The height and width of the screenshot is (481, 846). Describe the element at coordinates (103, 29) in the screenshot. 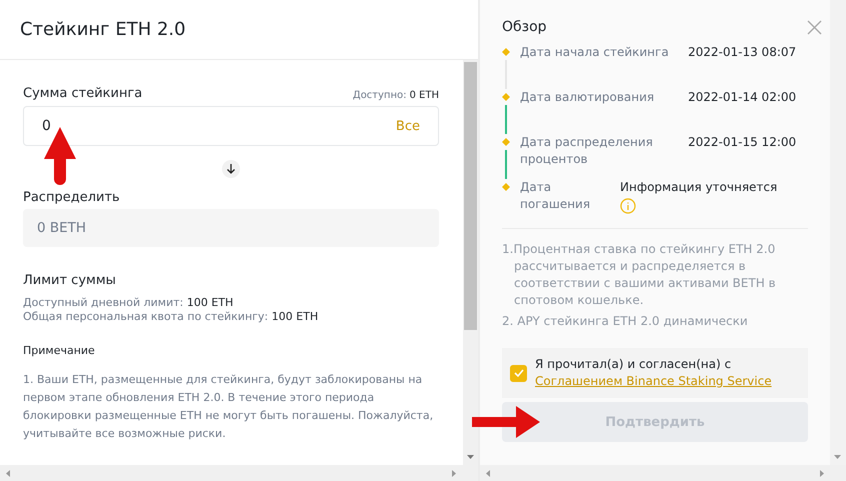

I see `dialog-title: Стейкинг ETH 2.0` at that location.